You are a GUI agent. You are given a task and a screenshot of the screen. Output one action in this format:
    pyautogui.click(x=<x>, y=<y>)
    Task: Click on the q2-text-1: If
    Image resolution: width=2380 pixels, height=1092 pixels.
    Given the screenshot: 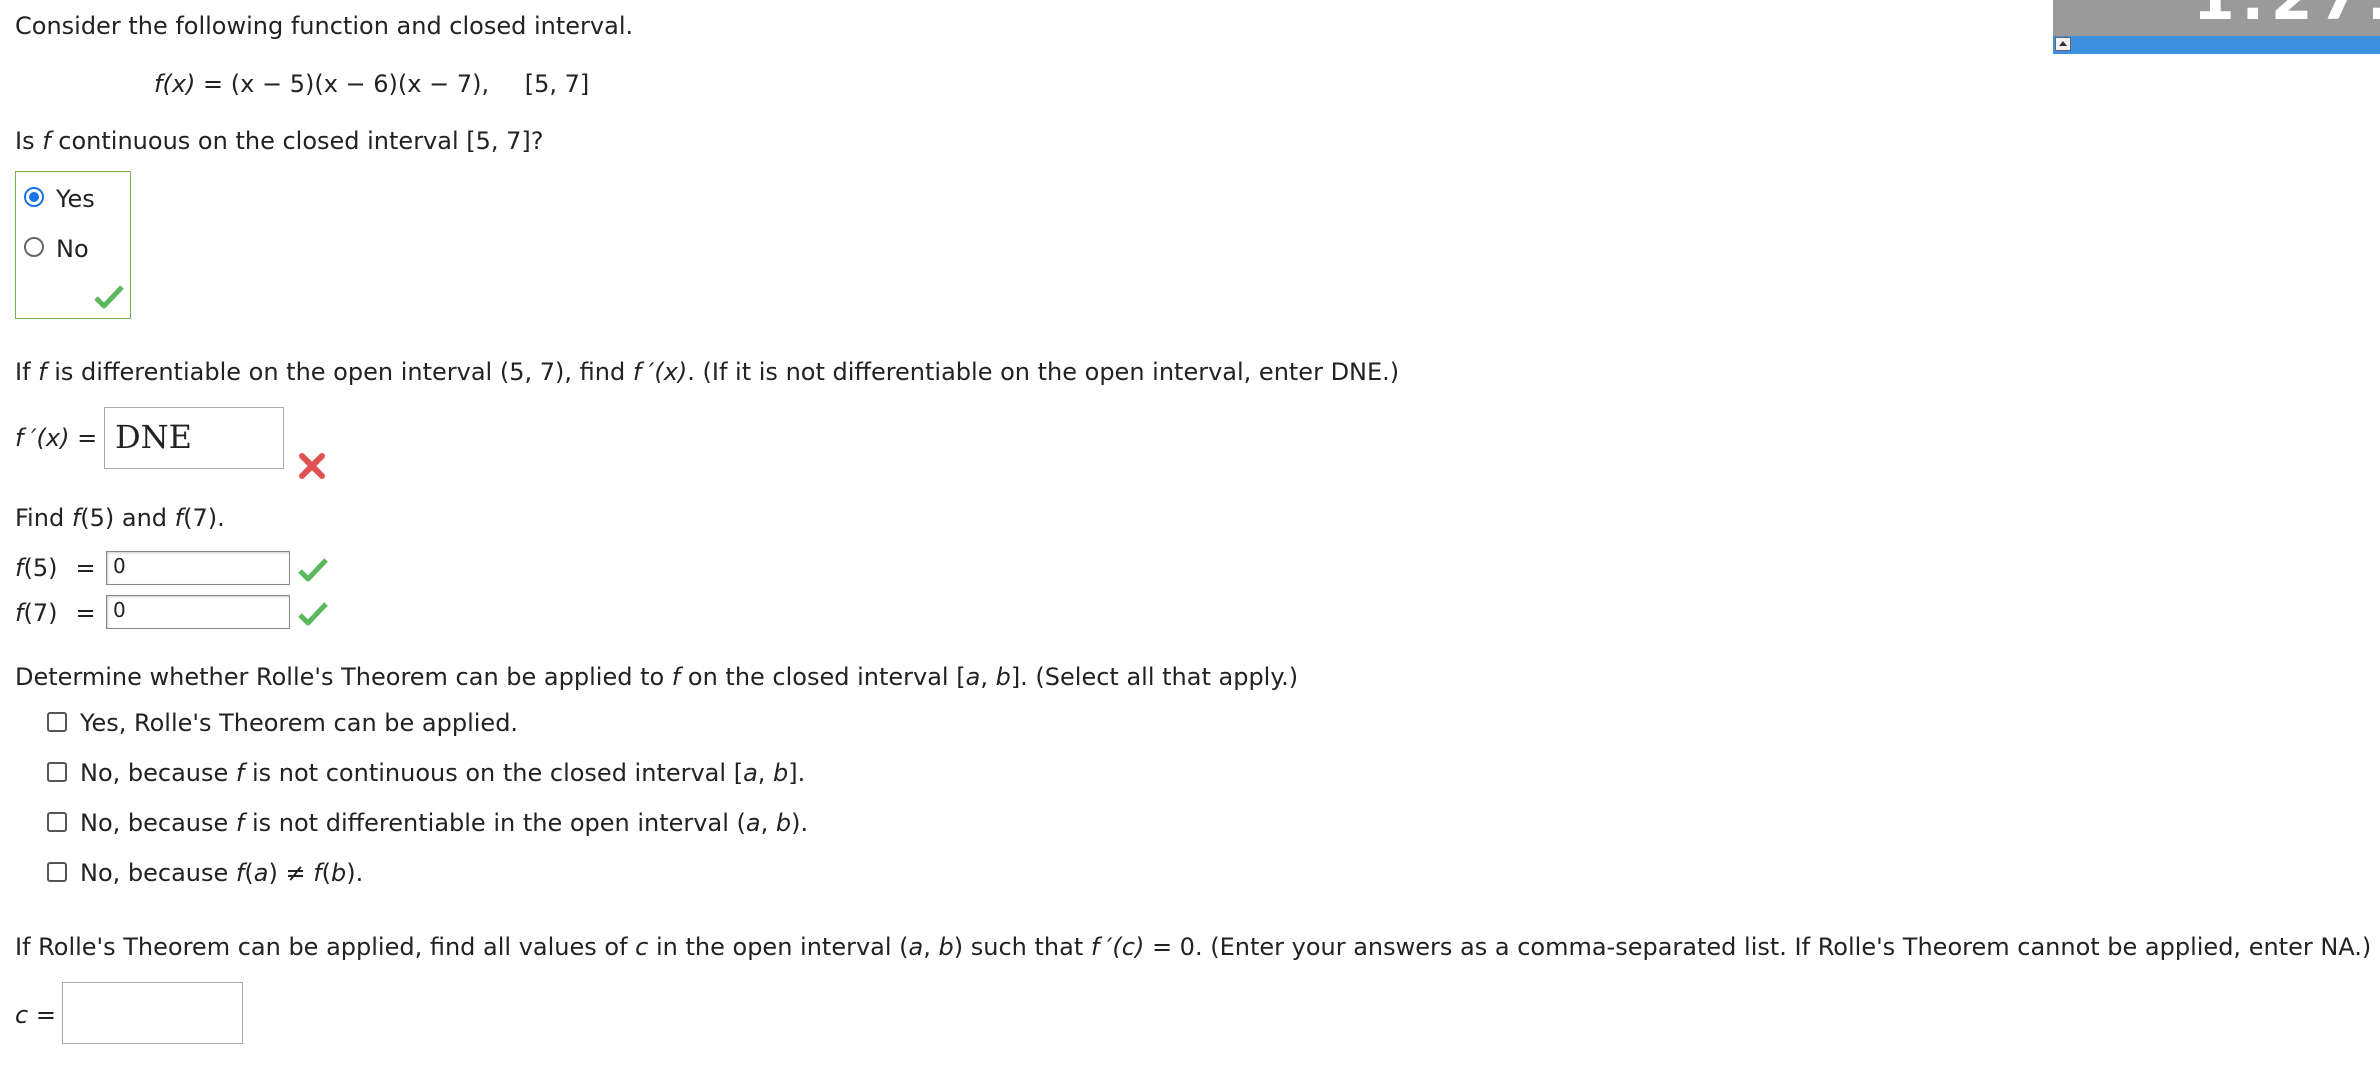 What is the action you would take?
    pyautogui.click(x=27, y=372)
    